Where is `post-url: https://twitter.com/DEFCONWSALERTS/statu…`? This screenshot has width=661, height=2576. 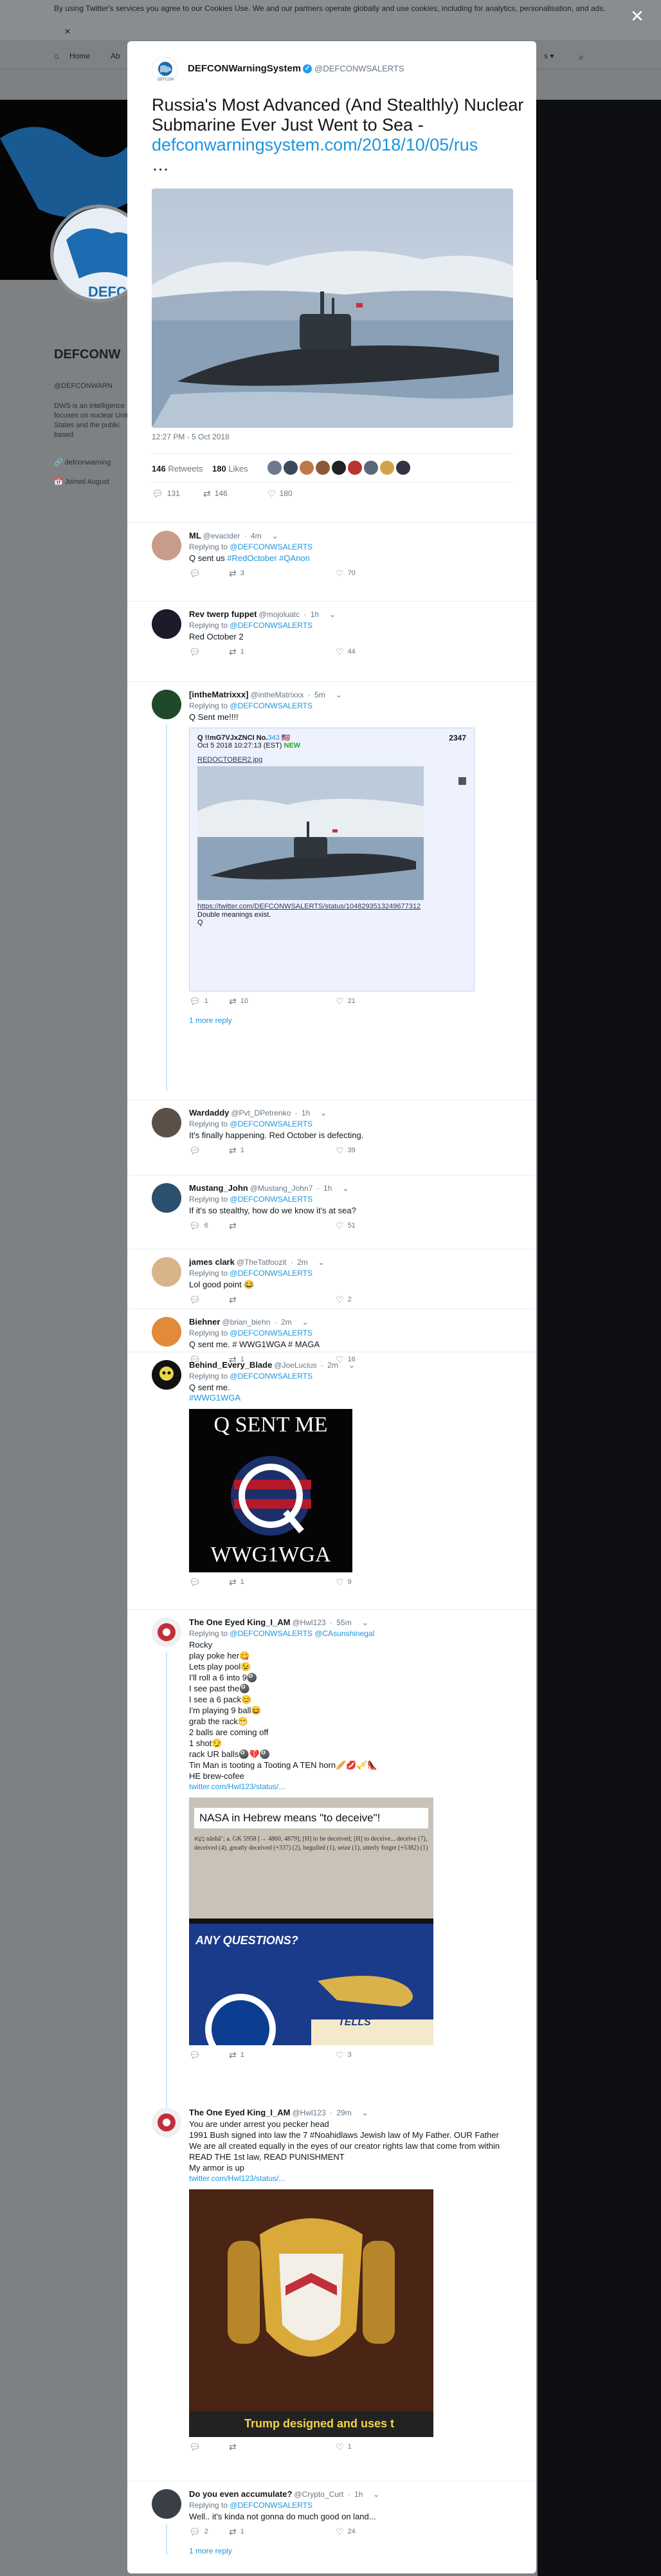
post-url: https://twitter.com/DEFCONWSALERTS/statu… is located at coordinates (332, 907).